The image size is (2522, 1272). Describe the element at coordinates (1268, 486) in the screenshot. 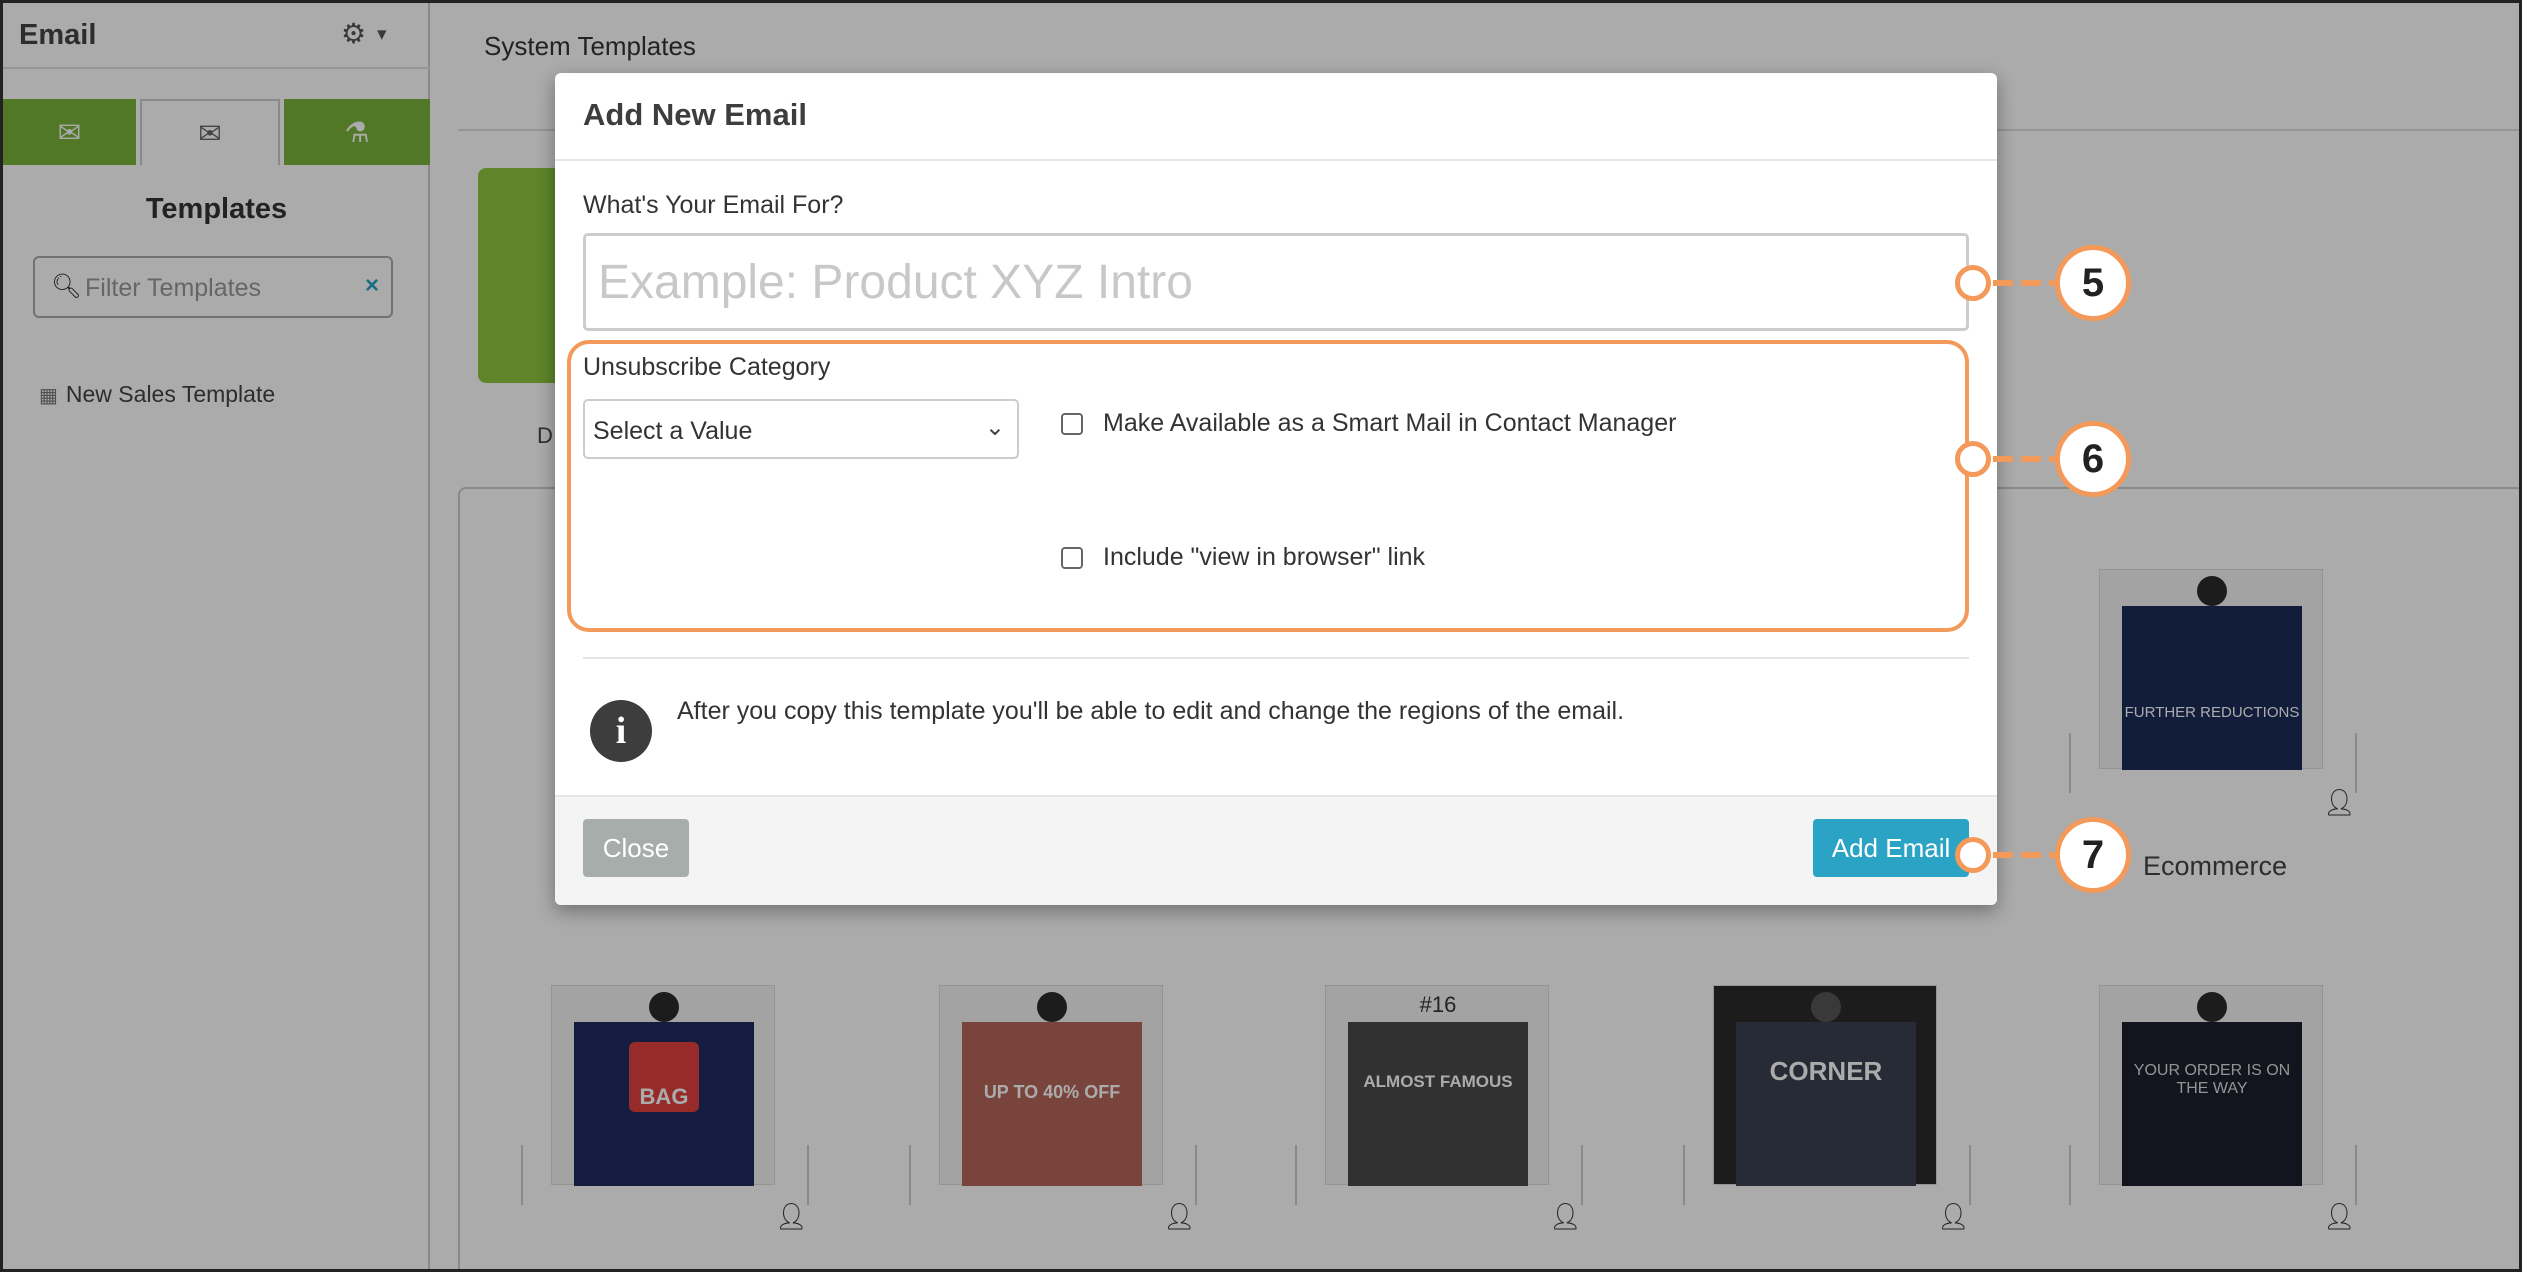

I see `callout-highlight-box` at that location.